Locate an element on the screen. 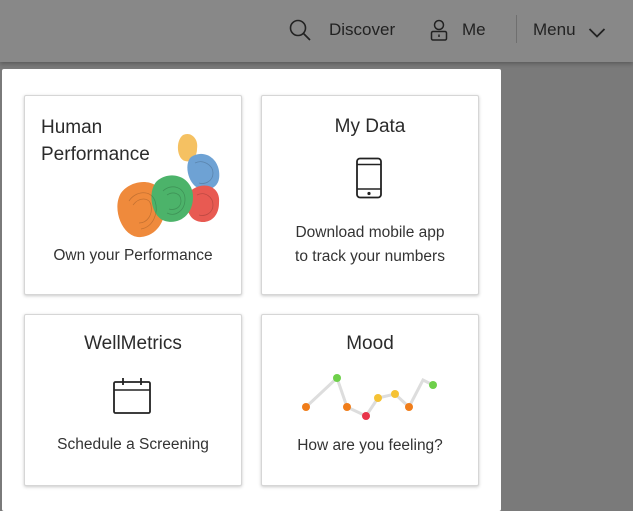 The image size is (633, 511). user-lock-icon is located at coordinates (439, 30).